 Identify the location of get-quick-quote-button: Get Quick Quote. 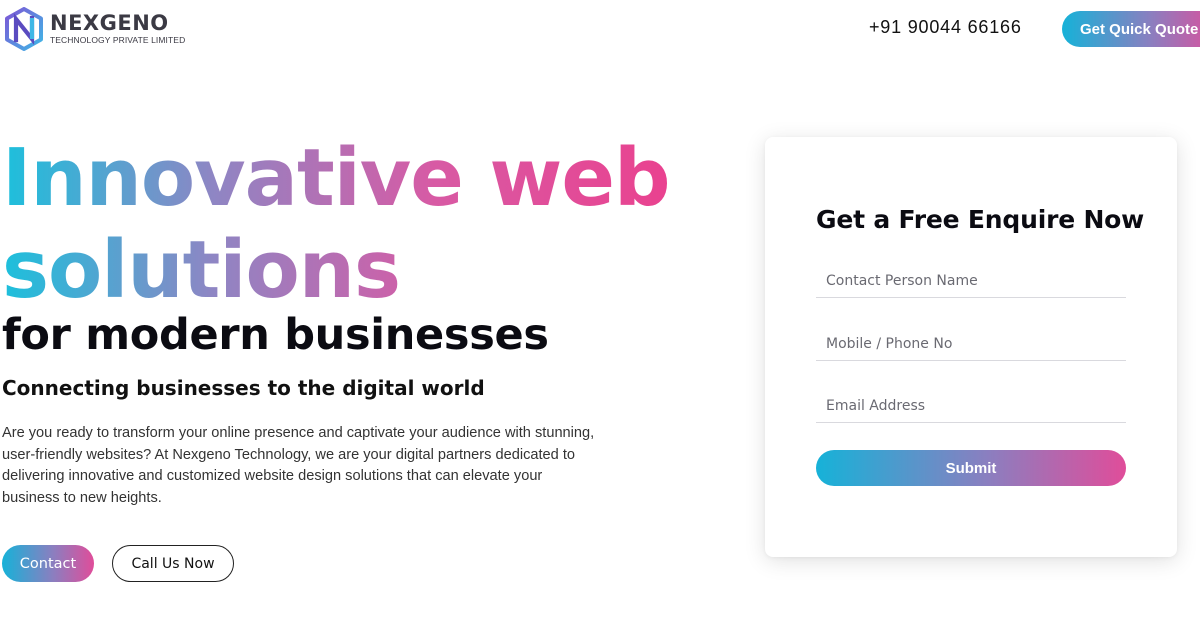
(1131, 29).